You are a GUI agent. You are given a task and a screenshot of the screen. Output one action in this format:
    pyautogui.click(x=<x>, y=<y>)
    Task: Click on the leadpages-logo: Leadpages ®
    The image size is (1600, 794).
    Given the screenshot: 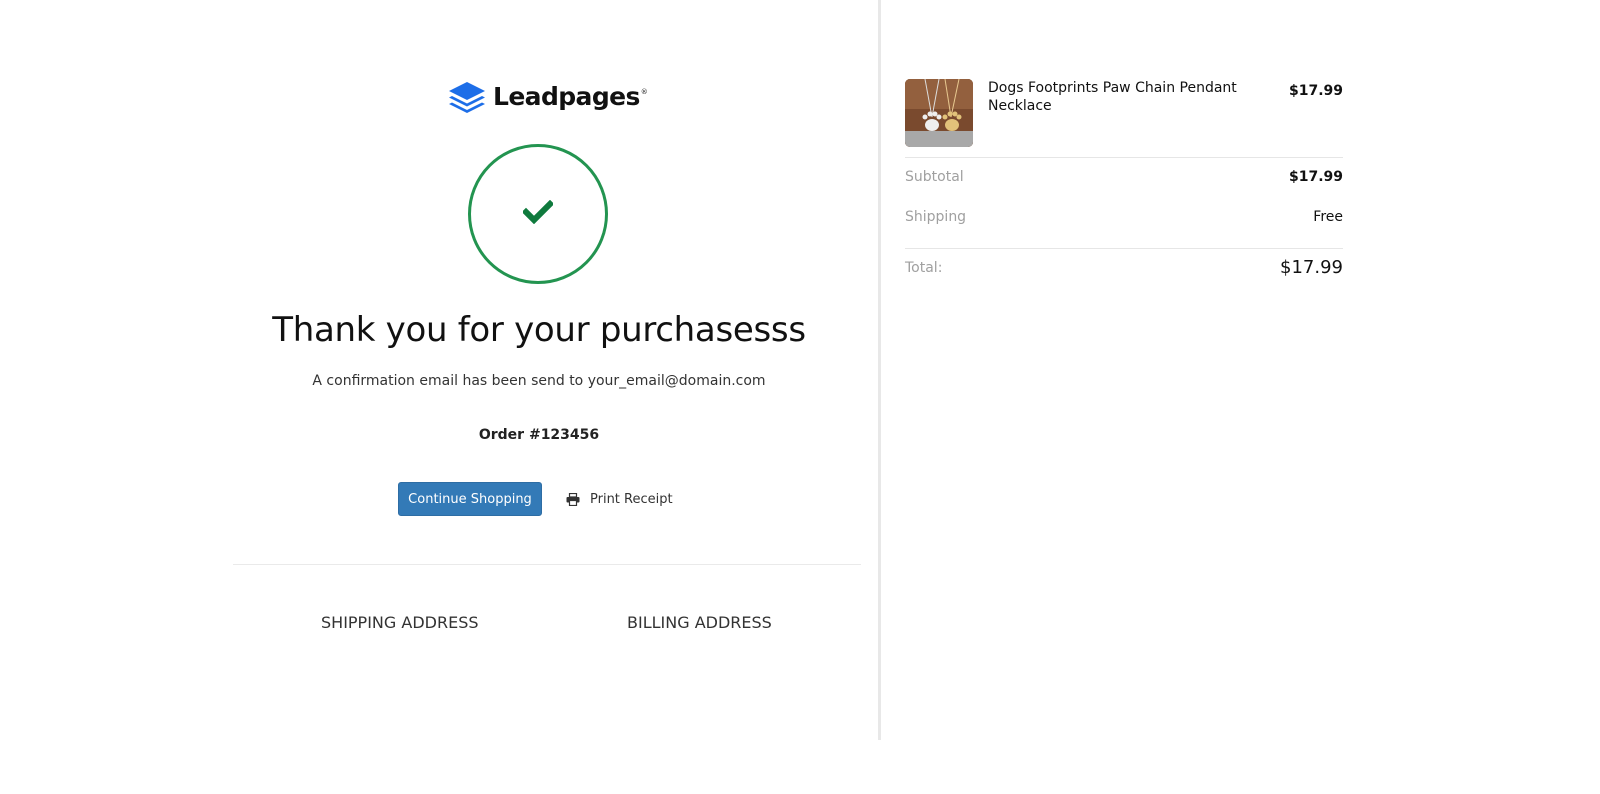 What is the action you would take?
    pyautogui.click(x=547, y=97)
    